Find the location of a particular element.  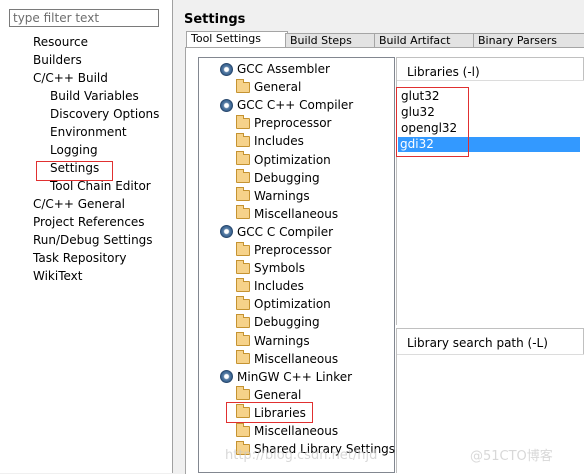

tab-tool-settings: Tool Settings is located at coordinates (237, 39).